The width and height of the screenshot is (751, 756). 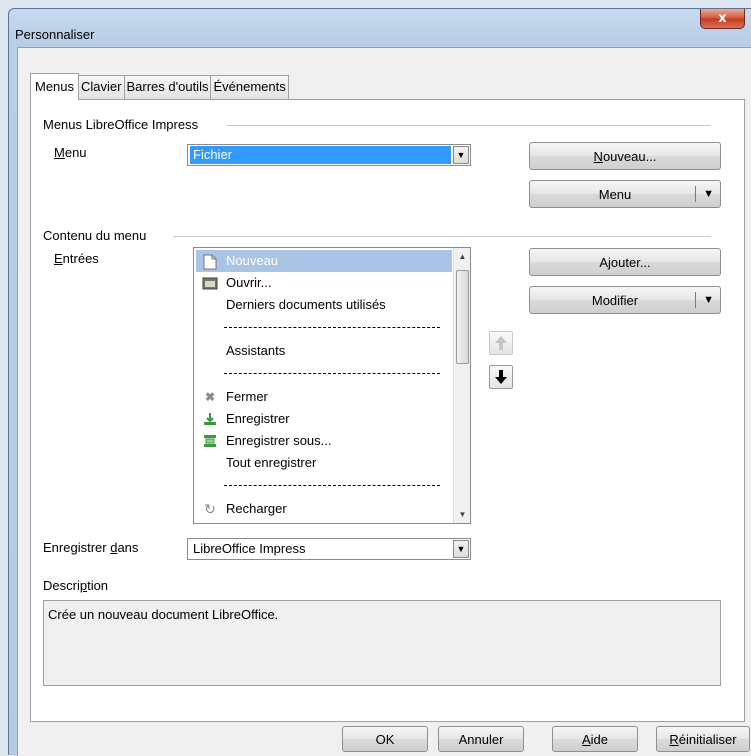 I want to click on move-up-button, so click(x=501, y=343).